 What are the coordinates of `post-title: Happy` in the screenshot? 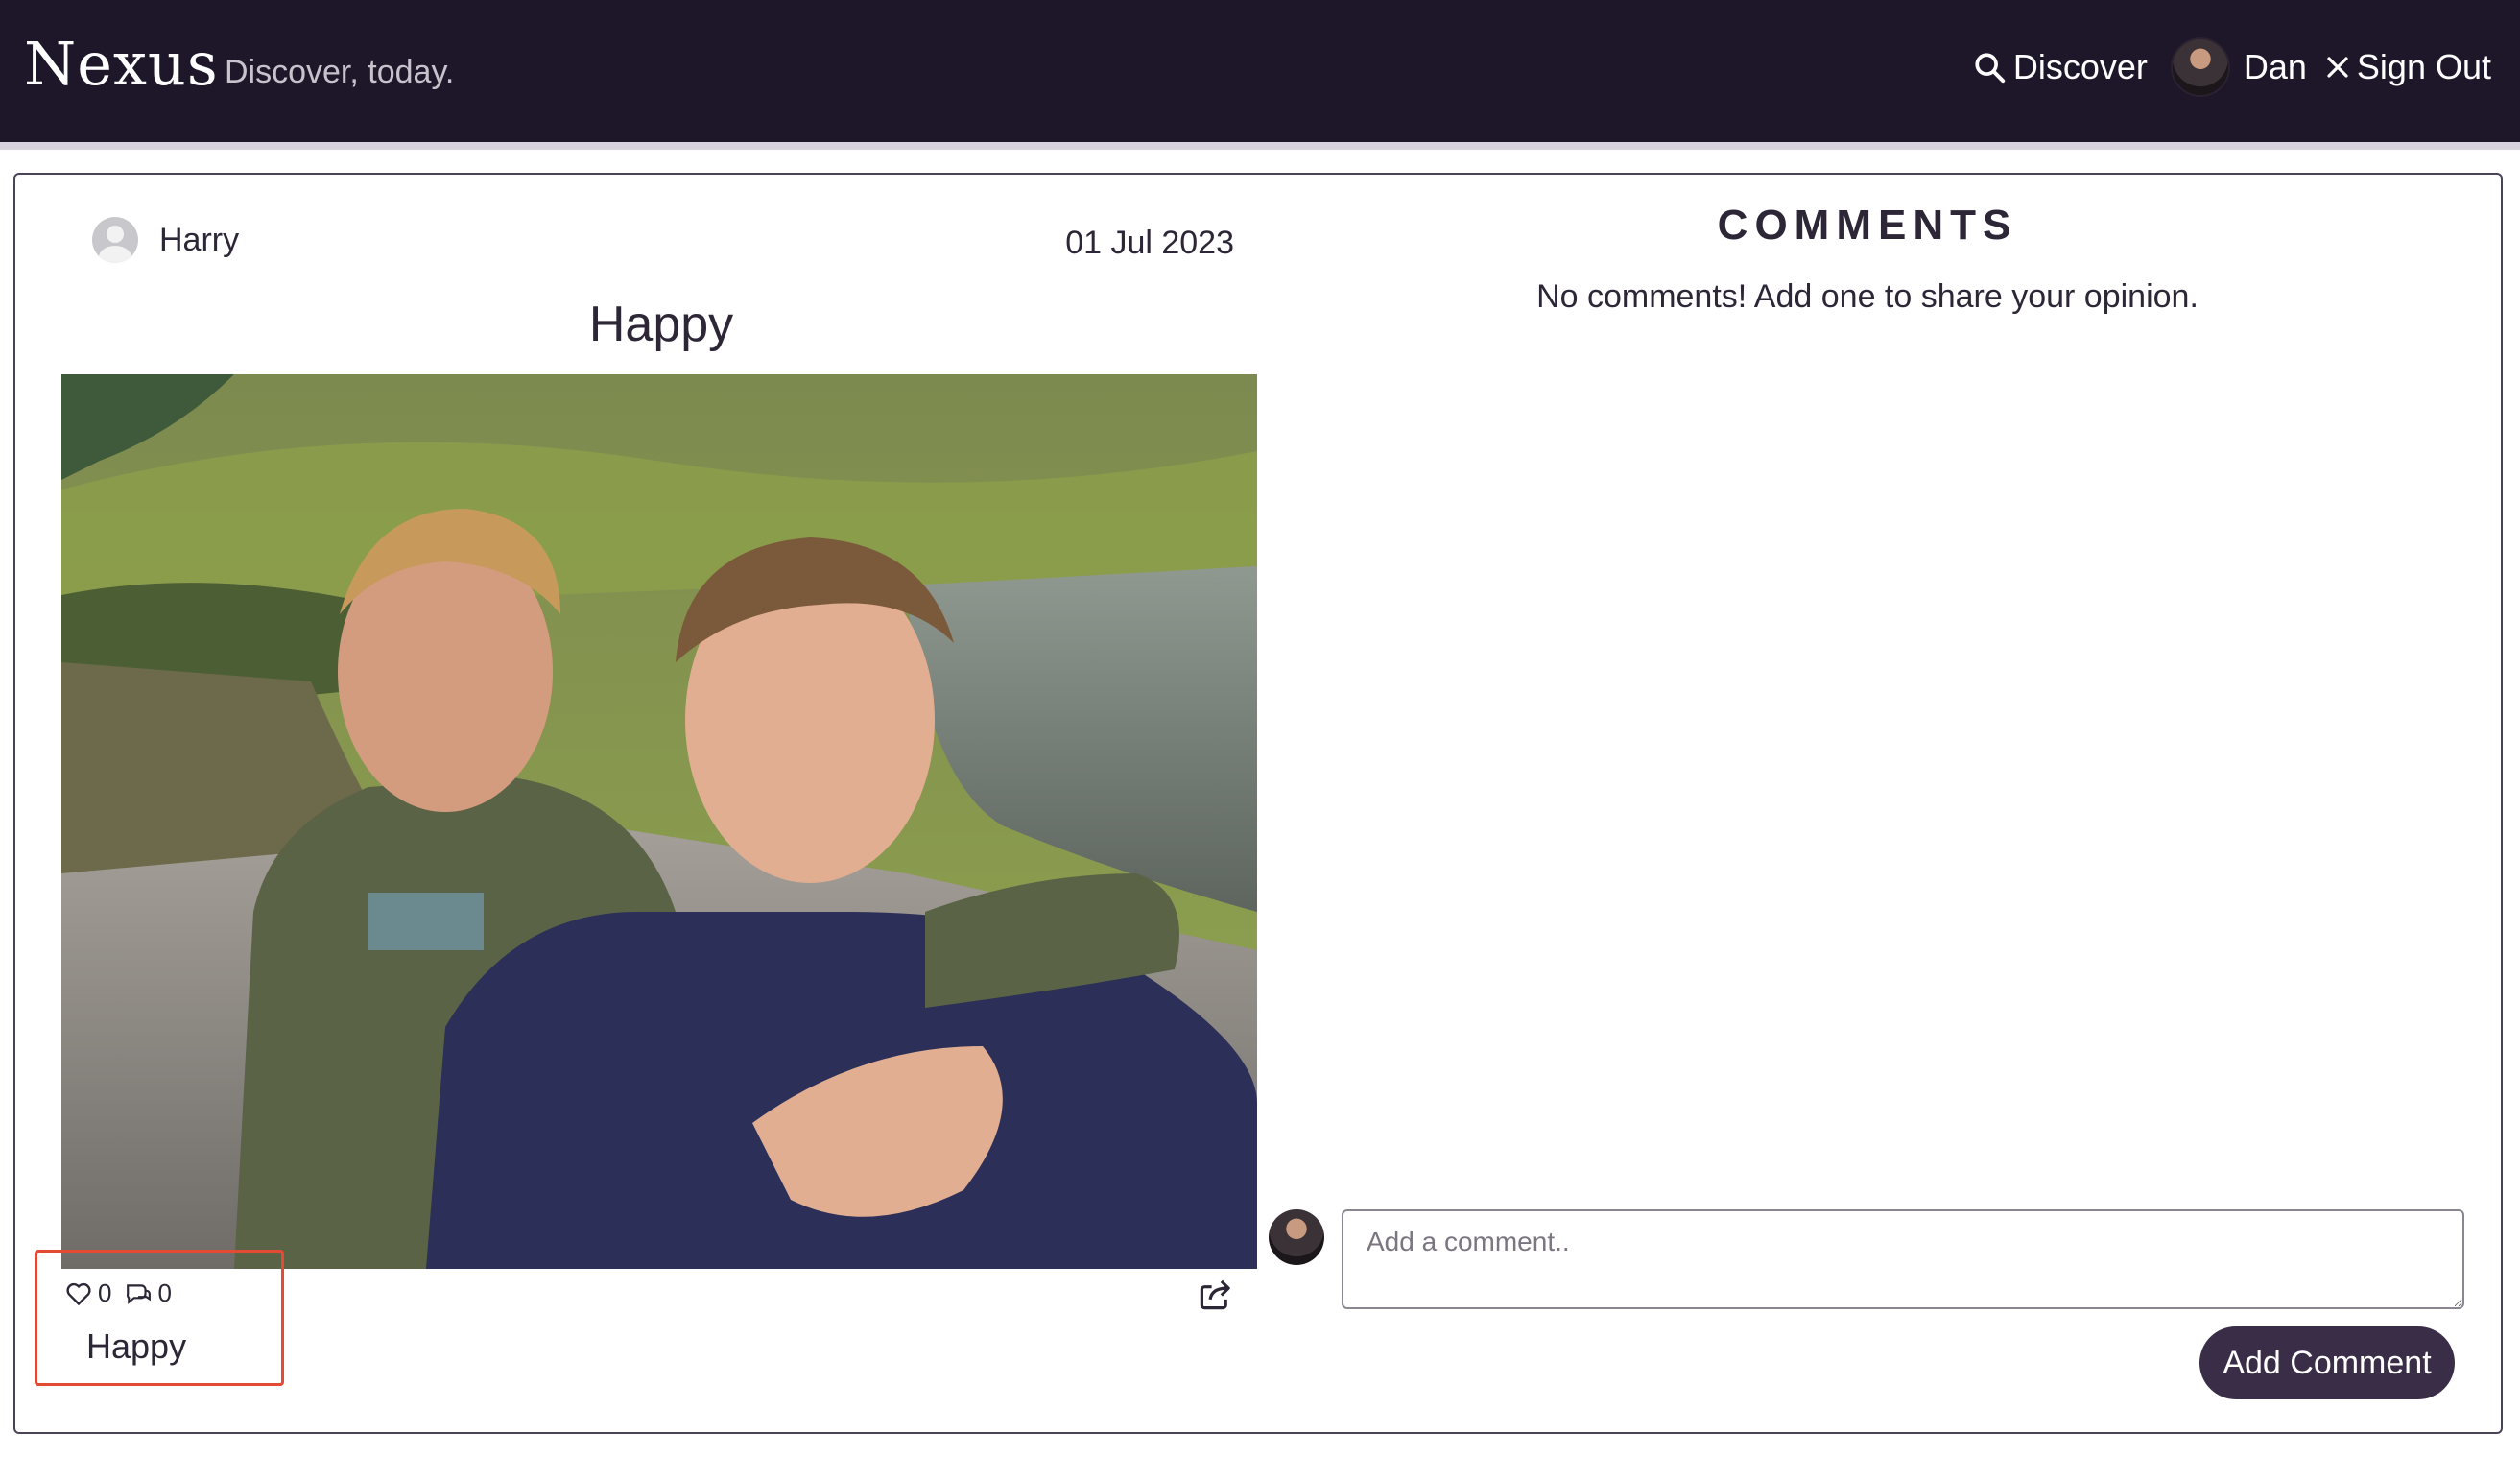 It's located at (661, 325).